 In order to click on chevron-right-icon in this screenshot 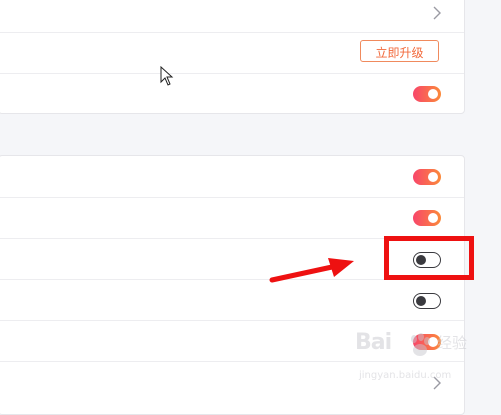, I will do `click(437, 13)`.